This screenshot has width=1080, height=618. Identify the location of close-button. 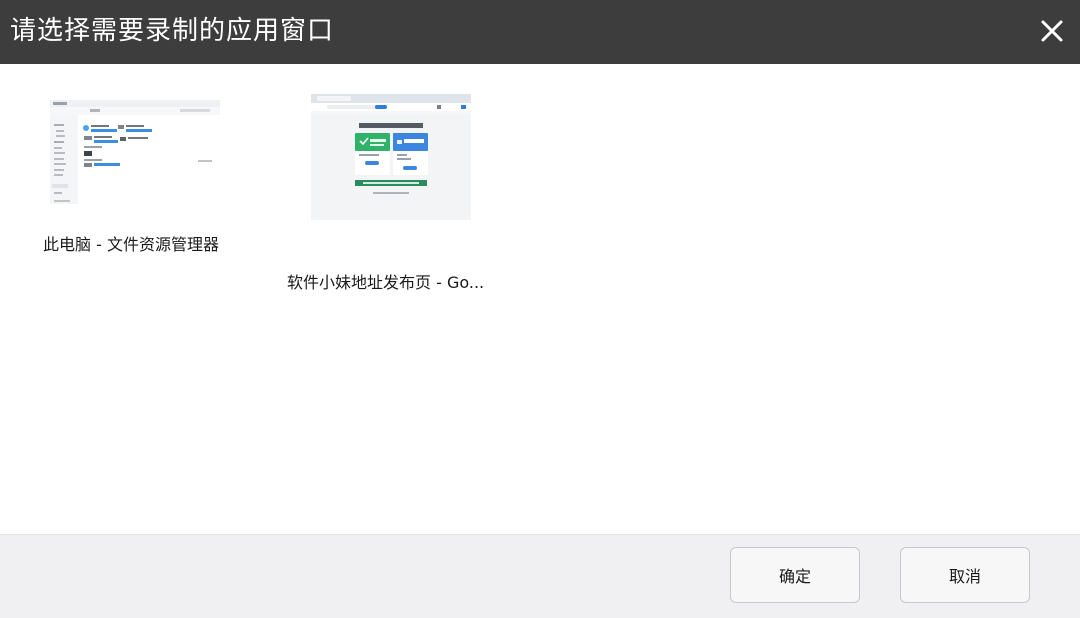
(1052, 32).